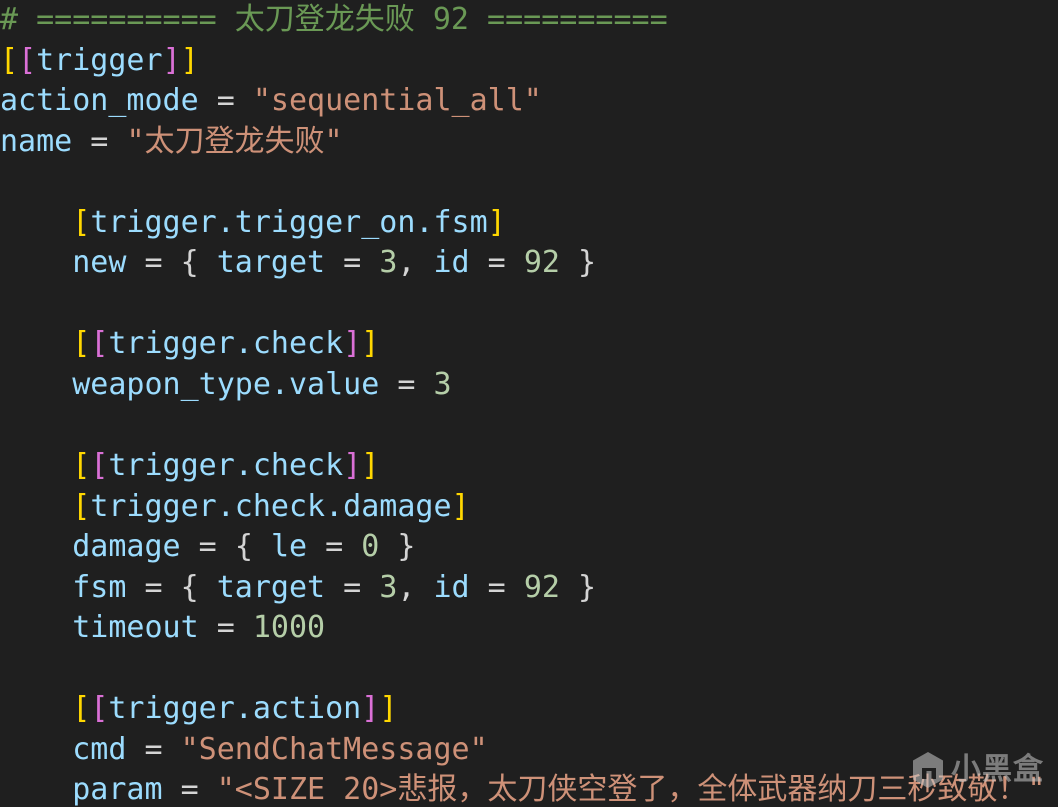 The height and width of the screenshot is (807, 1058). I want to click on code-line-20: param = "<SIZE 20>悲报，太刀侠空登了，全体武器纳刀三秒致敬！", so click(529, 788).